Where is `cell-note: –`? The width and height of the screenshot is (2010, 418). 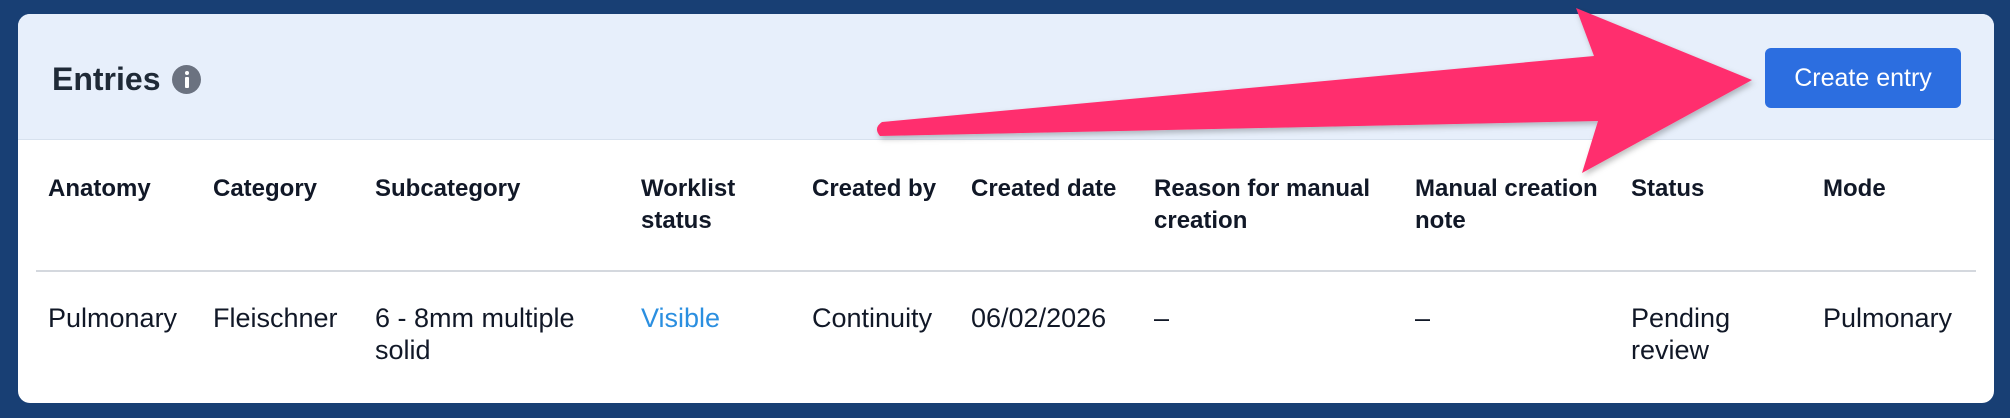 cell-note: – is located at coordinates (1423, 318).